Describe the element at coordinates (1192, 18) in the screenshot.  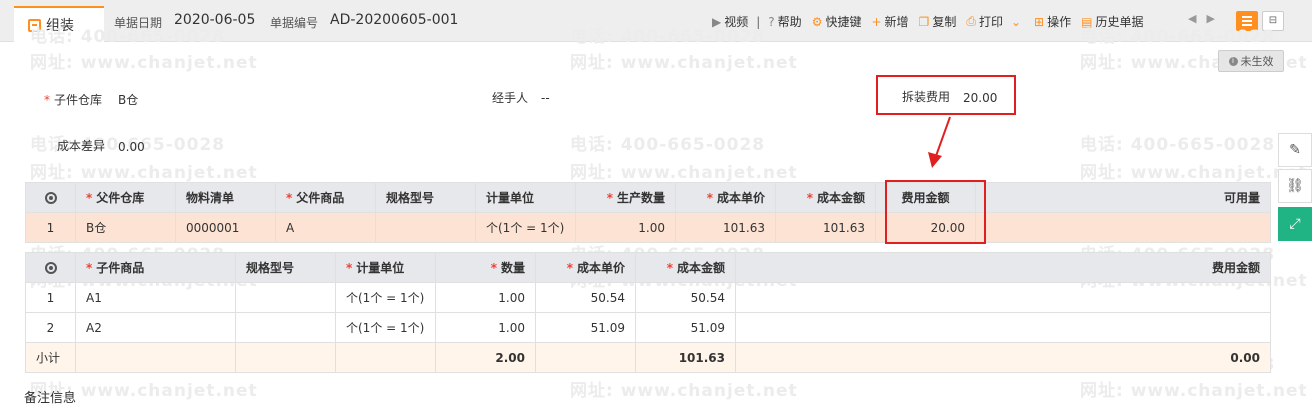
I see `prev-icon: ◀` at that location.